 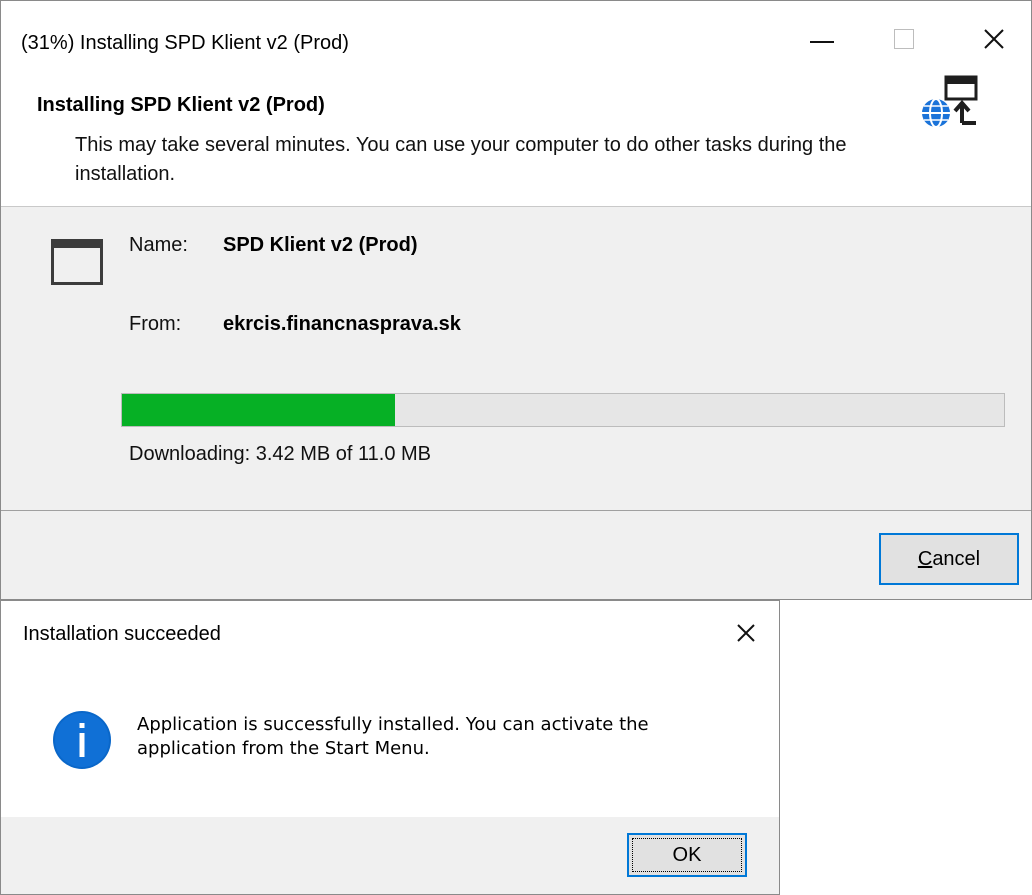 I want to click on close-button, so click(x=994, y=39).